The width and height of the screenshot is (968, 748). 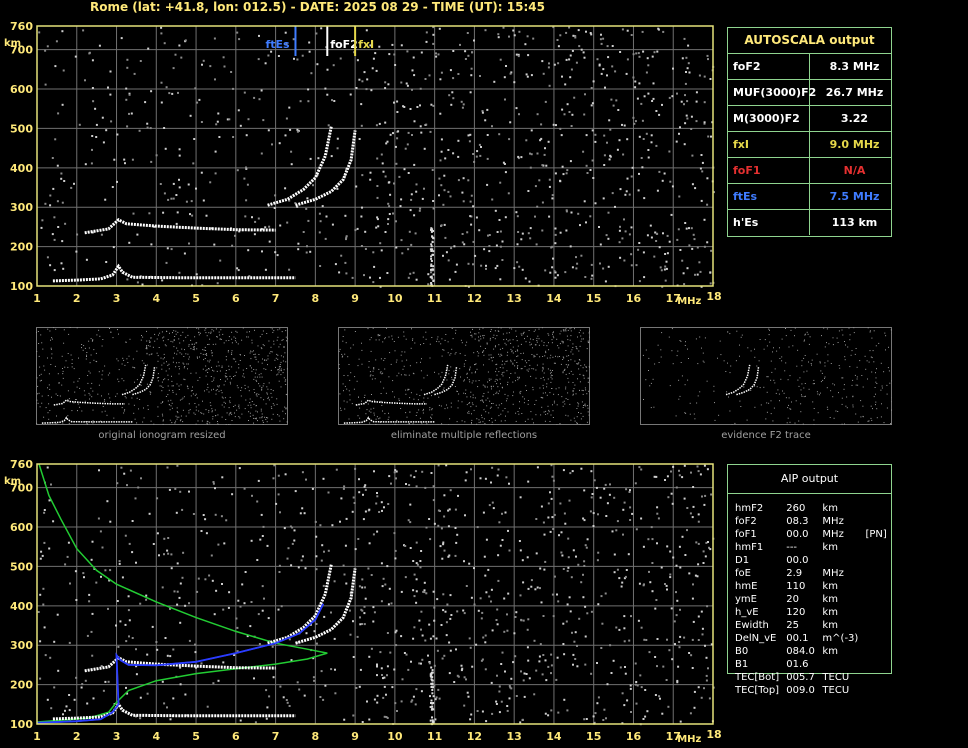 I want to click on x-tick-label: 15, so click(x=593, y=298).